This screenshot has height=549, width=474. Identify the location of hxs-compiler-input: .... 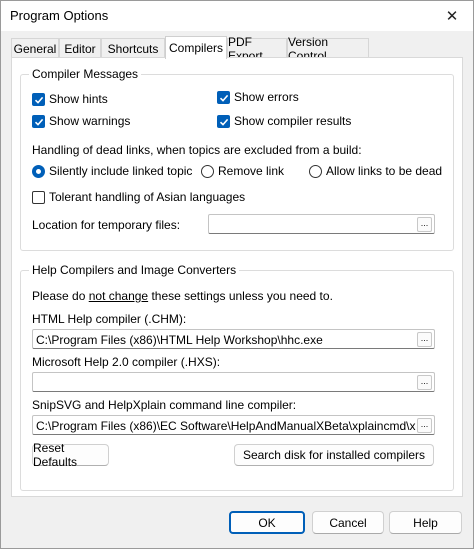
(233, 382).